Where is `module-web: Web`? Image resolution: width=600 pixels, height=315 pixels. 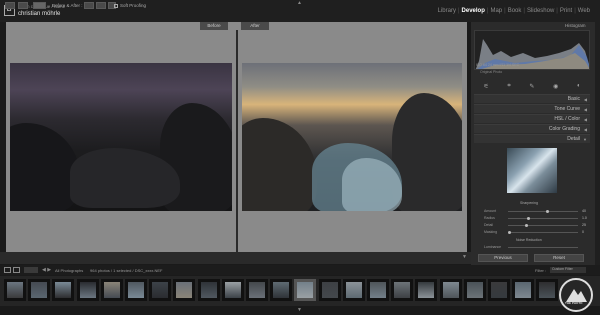
module-web: Web is located at coordinates (584, 11).